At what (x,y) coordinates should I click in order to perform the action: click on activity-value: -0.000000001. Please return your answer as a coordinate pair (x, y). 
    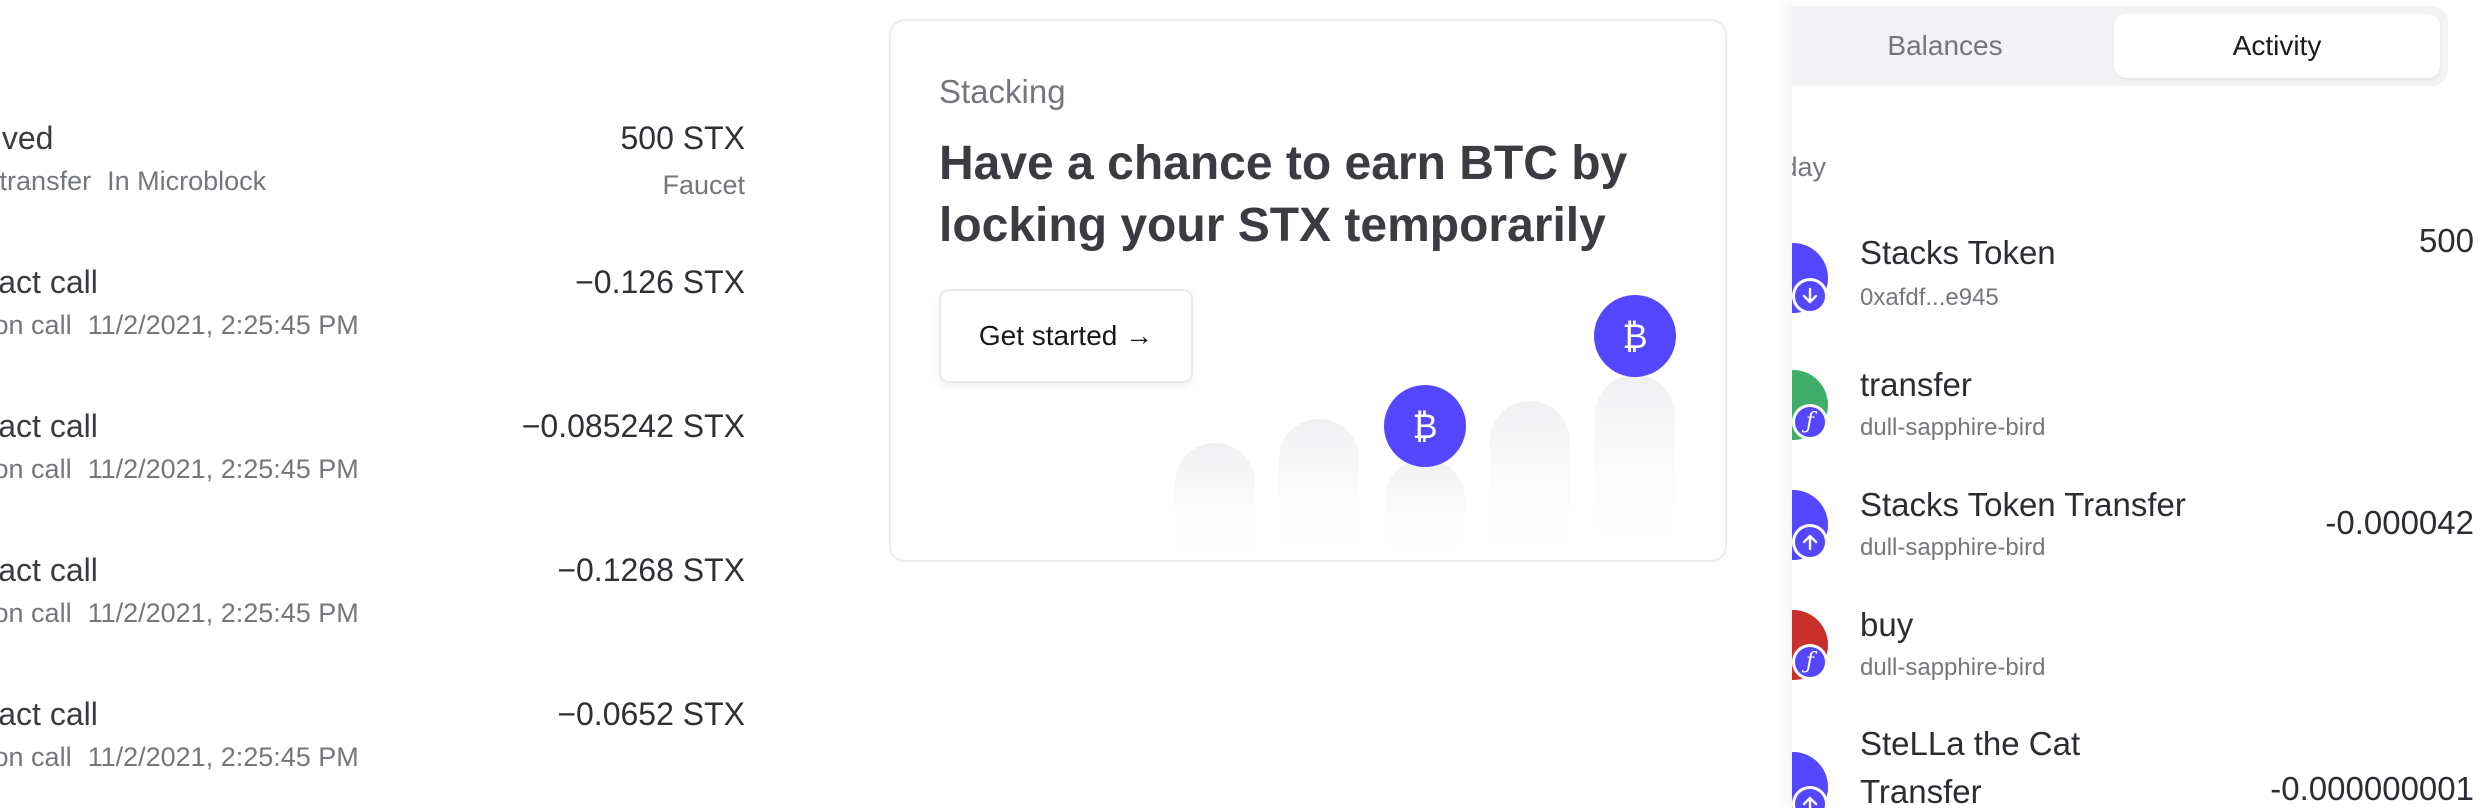
    Looking at the image, I should click on (2372, 788).